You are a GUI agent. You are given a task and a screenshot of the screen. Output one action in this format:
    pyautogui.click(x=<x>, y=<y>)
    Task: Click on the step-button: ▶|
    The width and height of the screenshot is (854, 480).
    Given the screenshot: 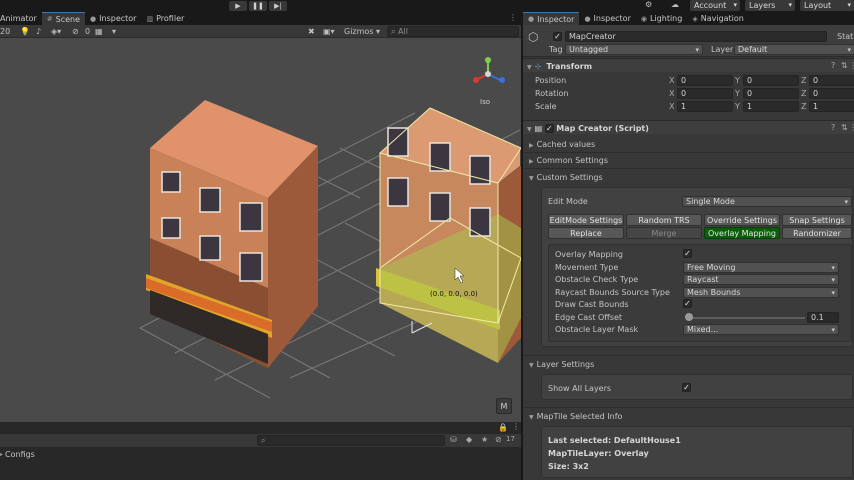 What is the action you would take?
    pyautogui.click(x=278, y=6)
    